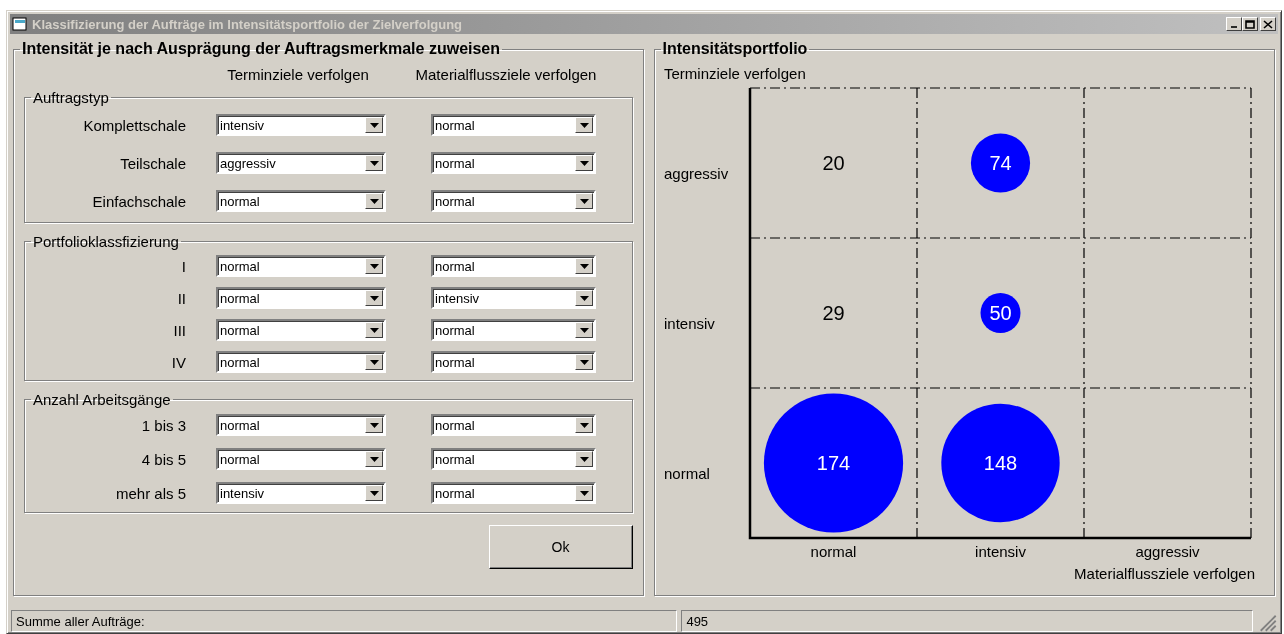 Image resolution: width=1284 pixels, height=634 pixels. I want to click on row-label: 4 bis 5, so click(163, 459).